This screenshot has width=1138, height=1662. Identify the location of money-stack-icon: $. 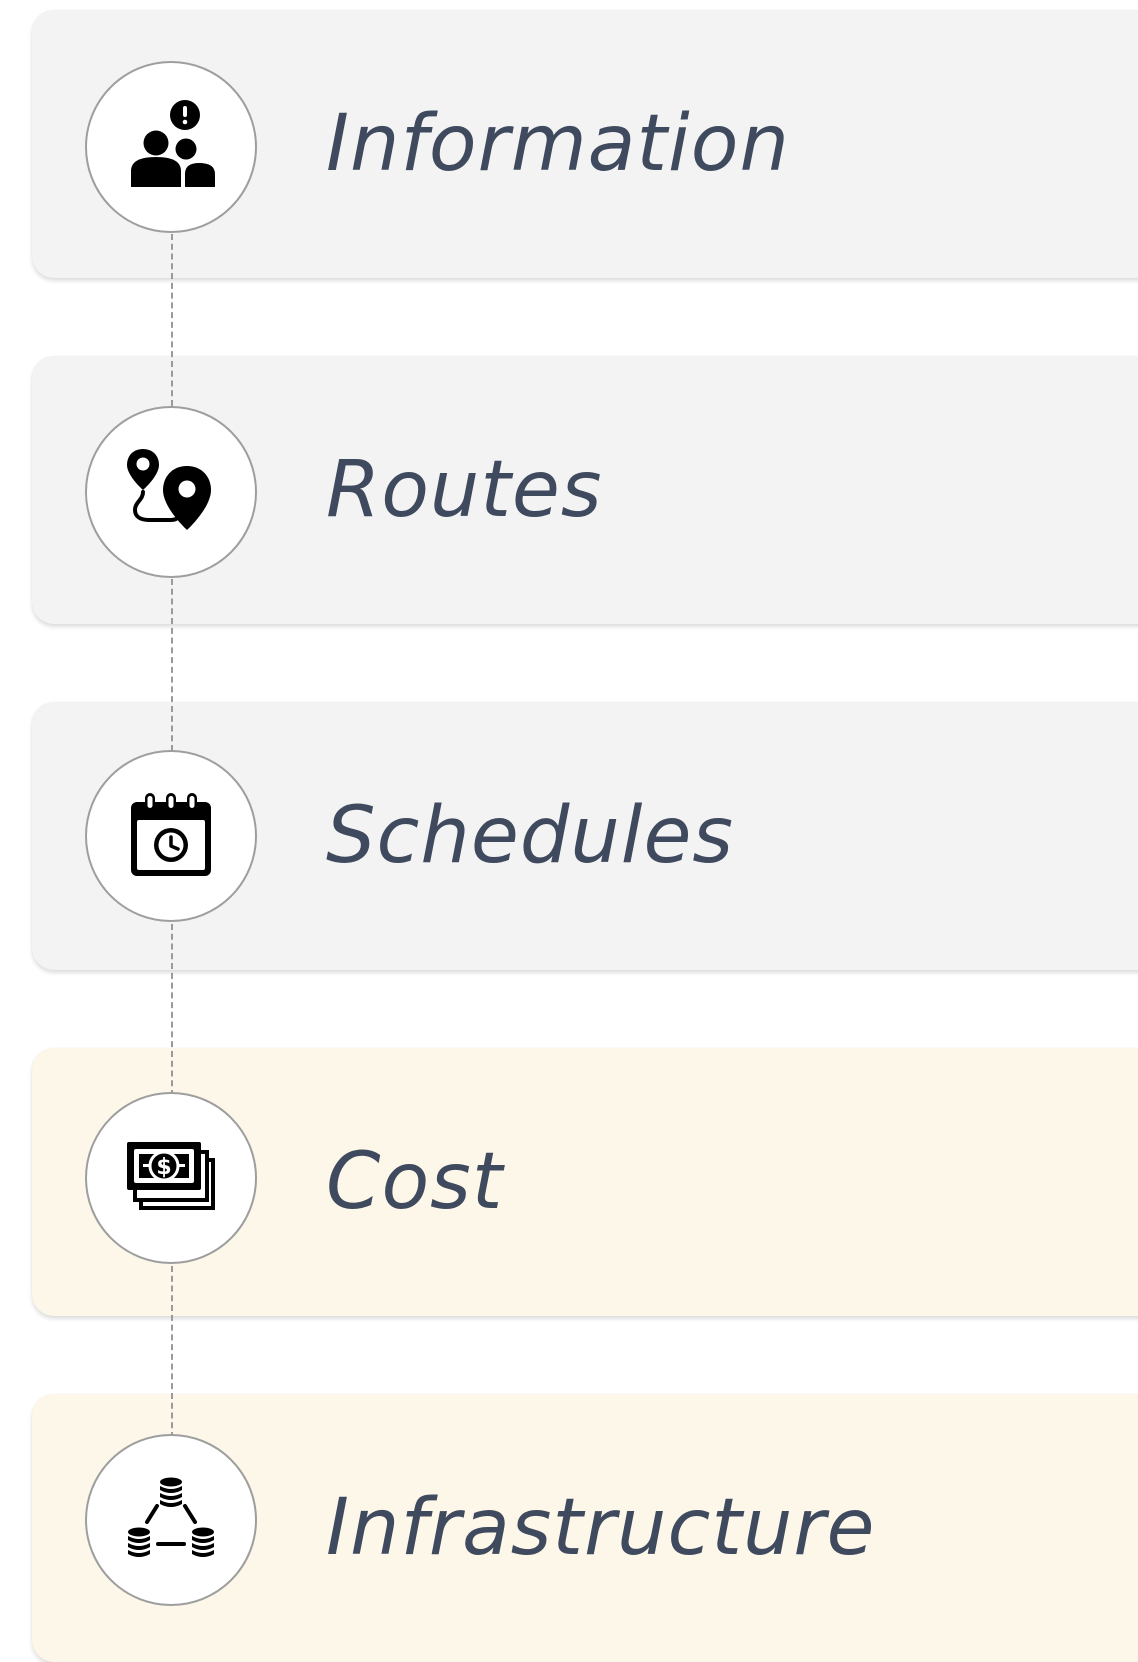
(171, 1176).